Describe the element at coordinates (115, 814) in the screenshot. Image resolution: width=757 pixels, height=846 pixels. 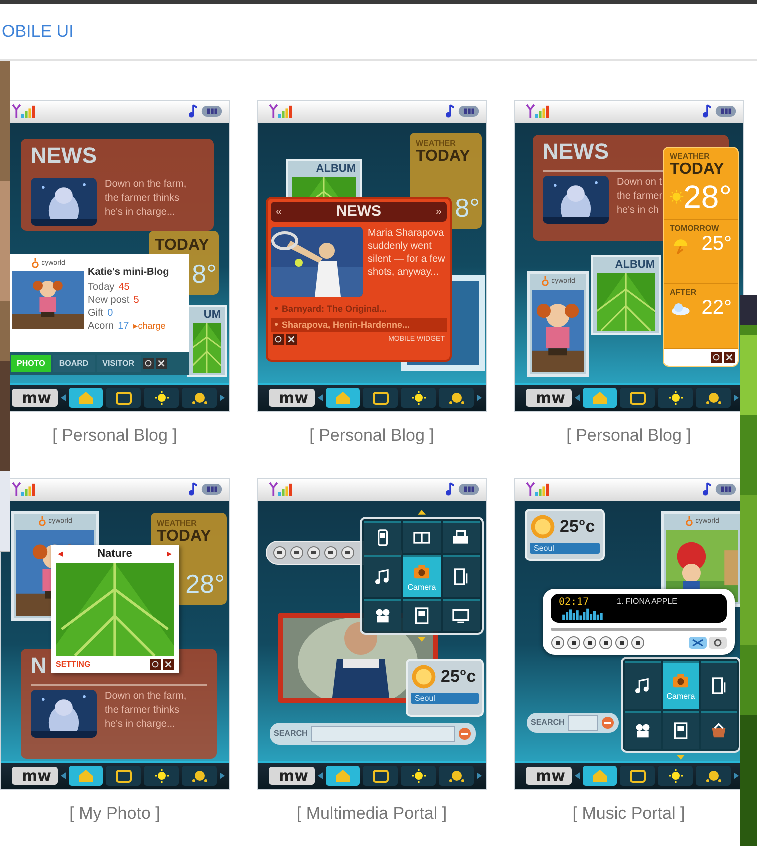
I see `screenshot-caption: [ My Photo ]` at that location.